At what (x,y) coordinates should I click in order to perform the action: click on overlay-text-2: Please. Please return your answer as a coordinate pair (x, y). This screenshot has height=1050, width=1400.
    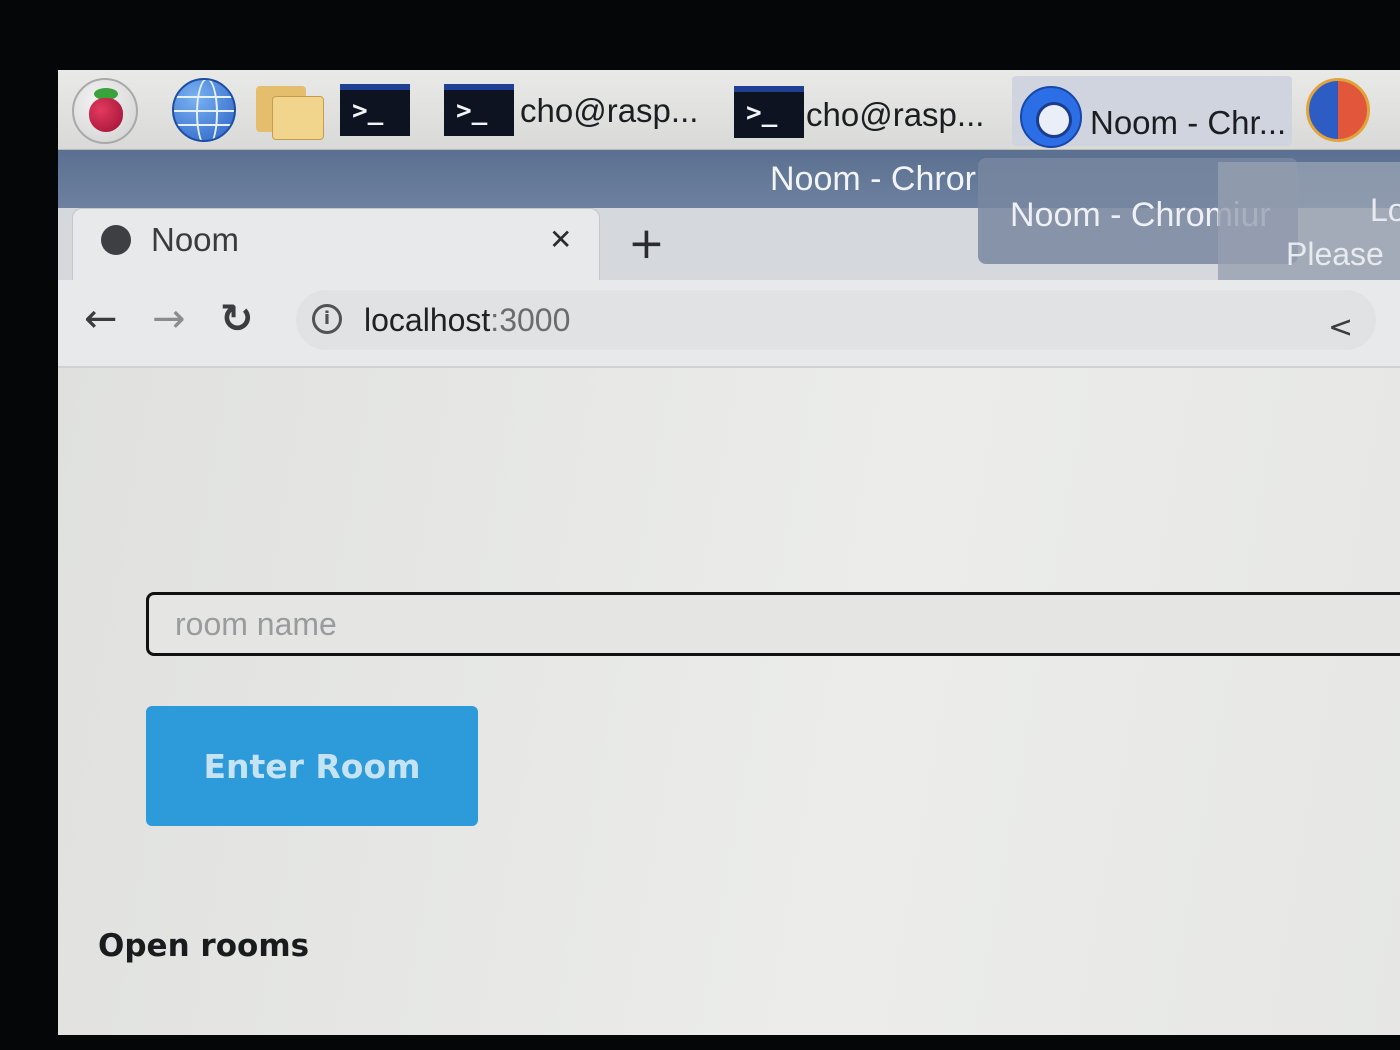
    Looking at the image, I should click on (1335, 254).